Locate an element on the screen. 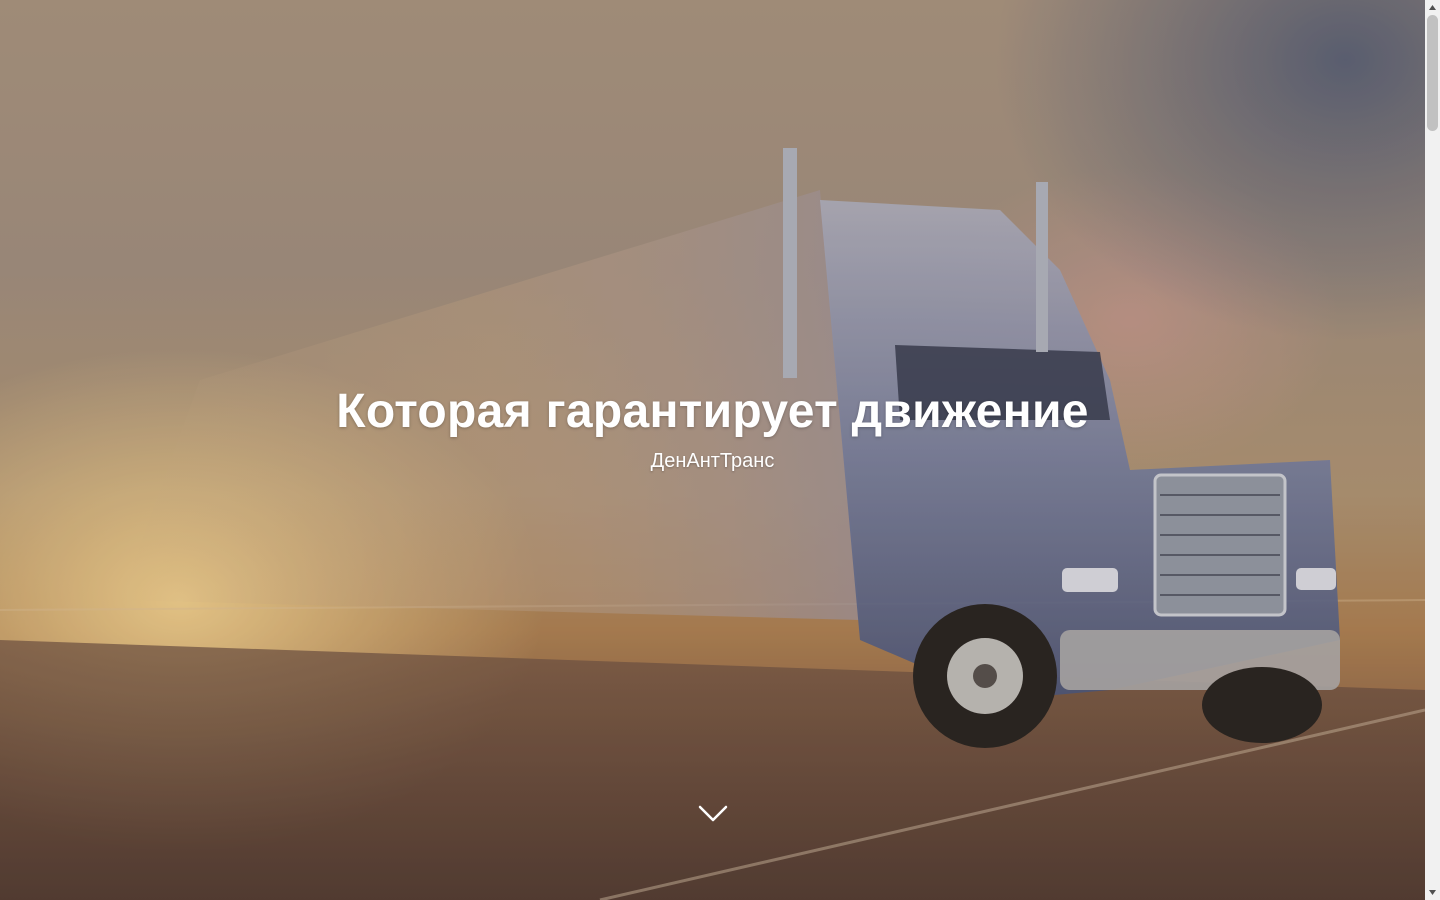 This screenshot has width=1440, height=900. scroll-down-button is located at coordinates (713, 814).